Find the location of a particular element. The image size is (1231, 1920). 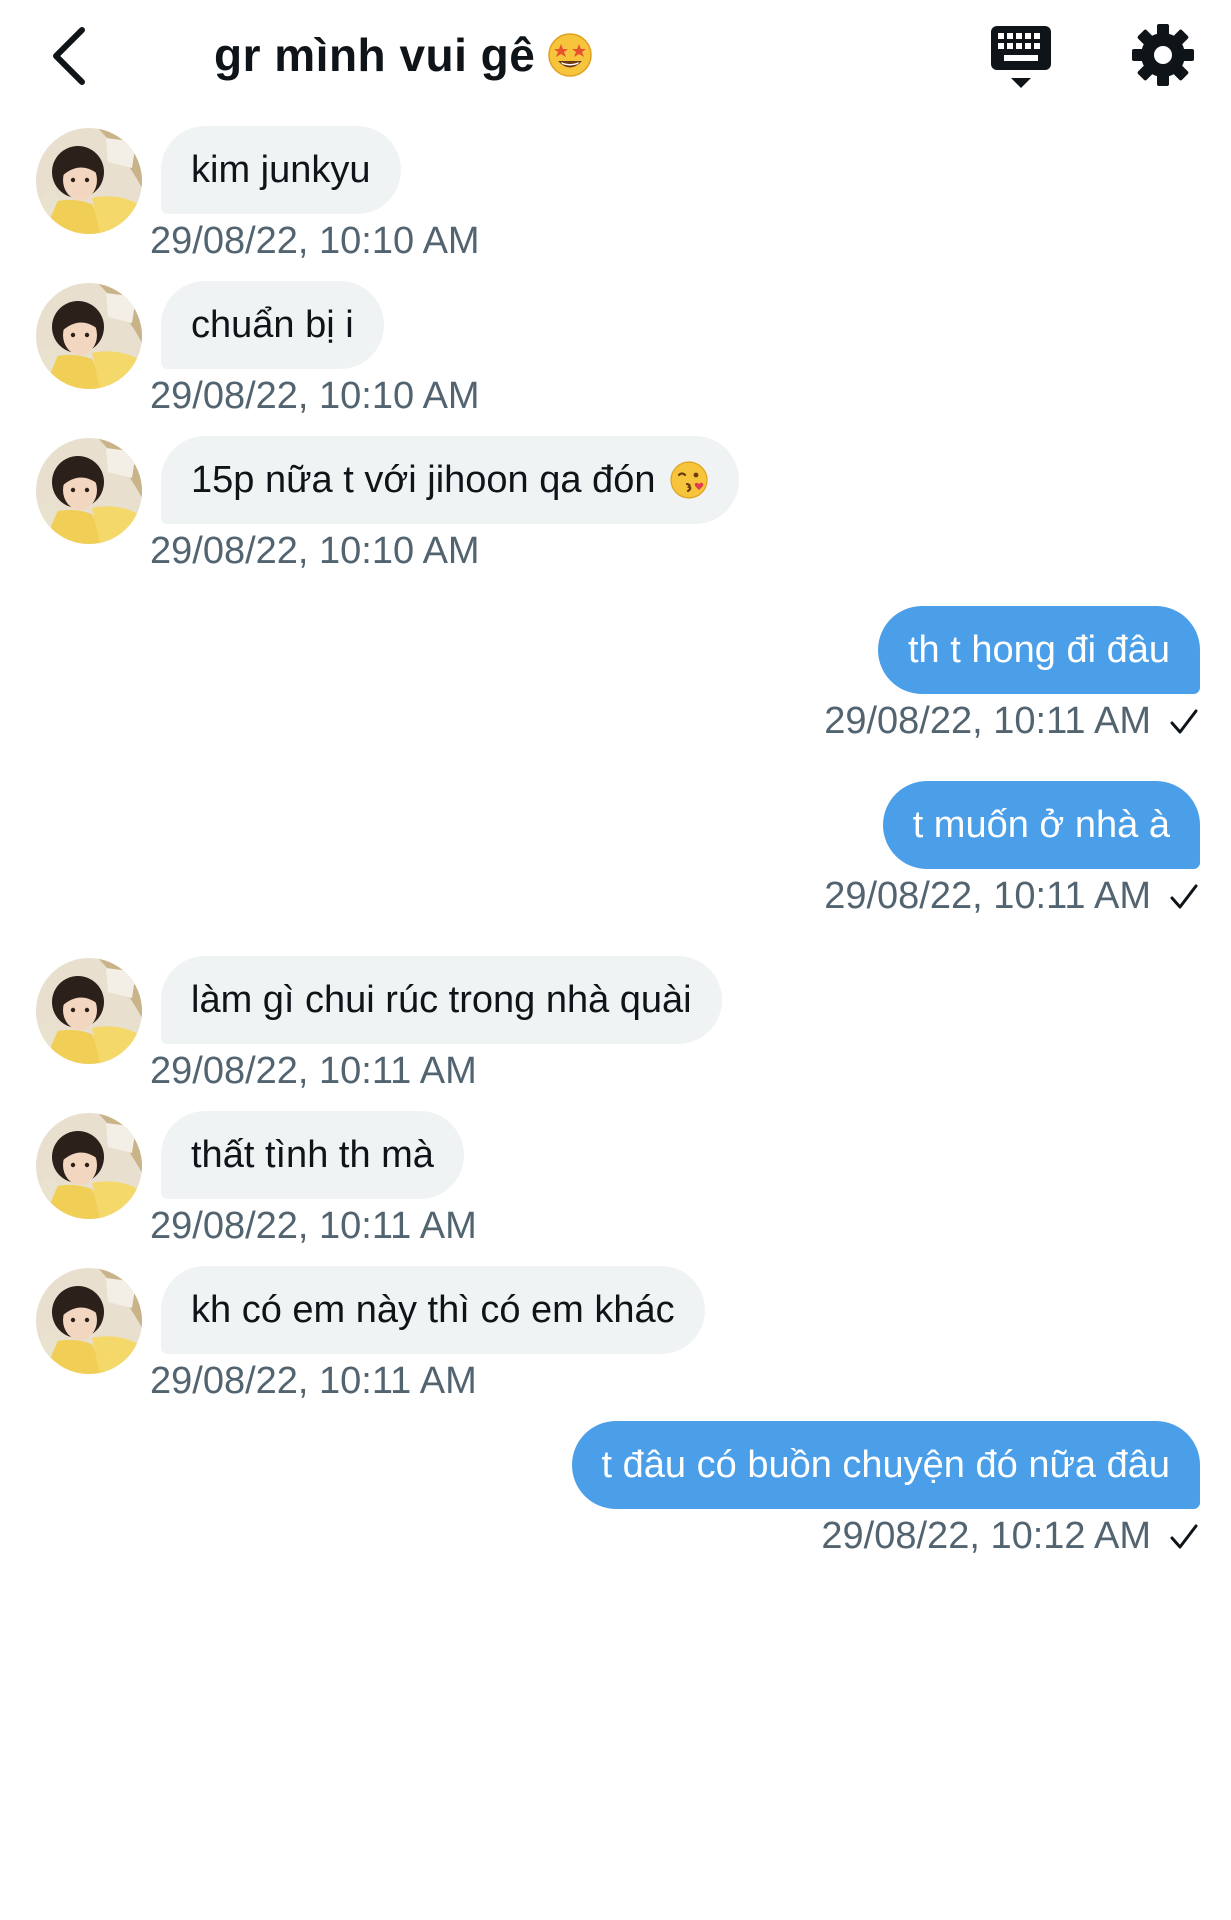

message-text: làm gì chui rúc trong nhà quài is located at coordinates (441, 1000).